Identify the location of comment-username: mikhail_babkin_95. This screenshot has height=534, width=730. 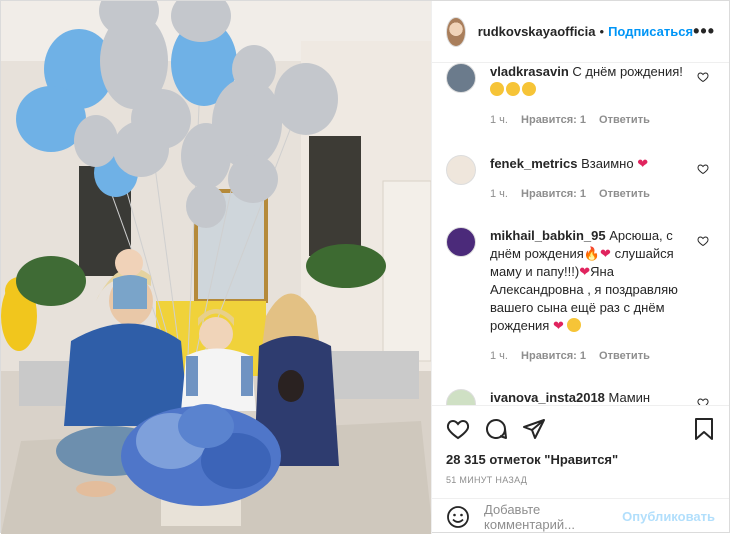
(548, 235).